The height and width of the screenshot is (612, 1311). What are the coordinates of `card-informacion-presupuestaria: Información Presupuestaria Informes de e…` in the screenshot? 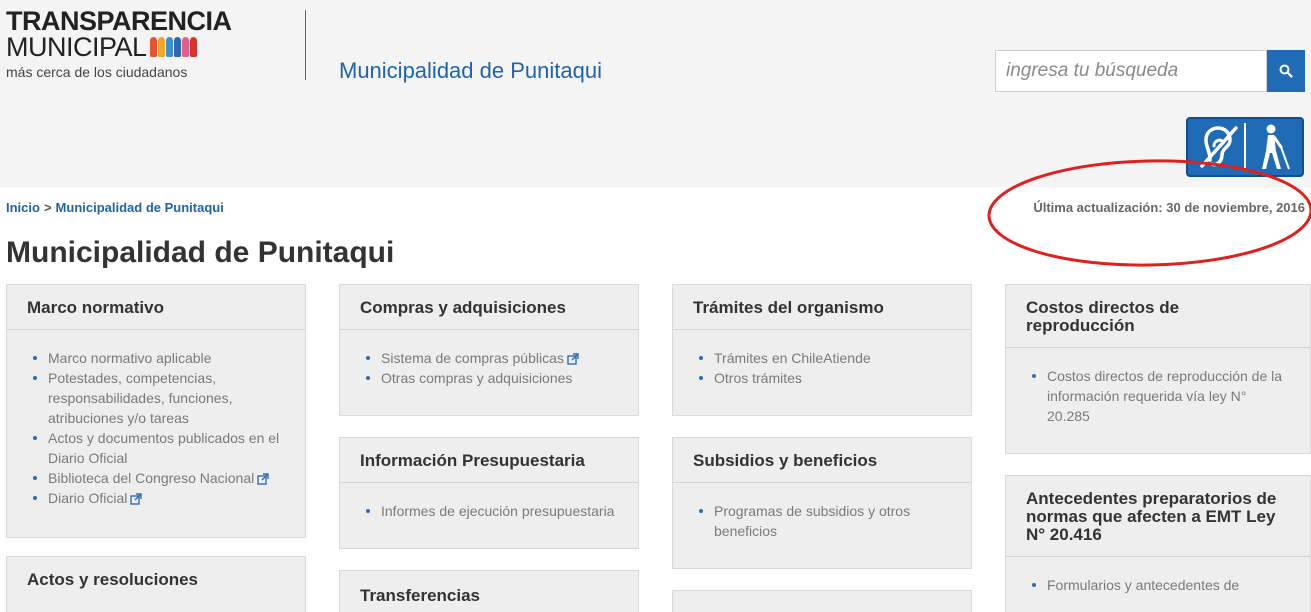 It's located at (489, 493).